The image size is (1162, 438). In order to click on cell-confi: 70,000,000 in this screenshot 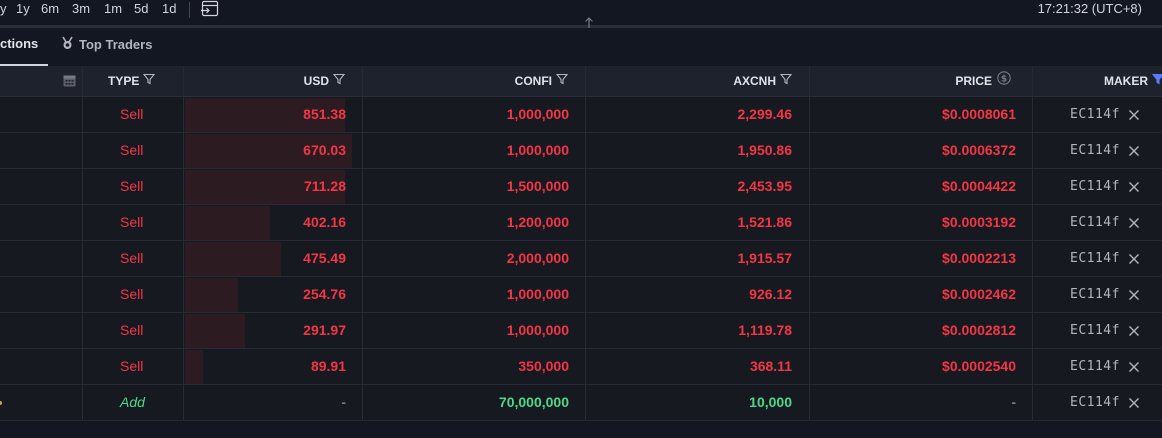, I will do `click(533, 402)`.